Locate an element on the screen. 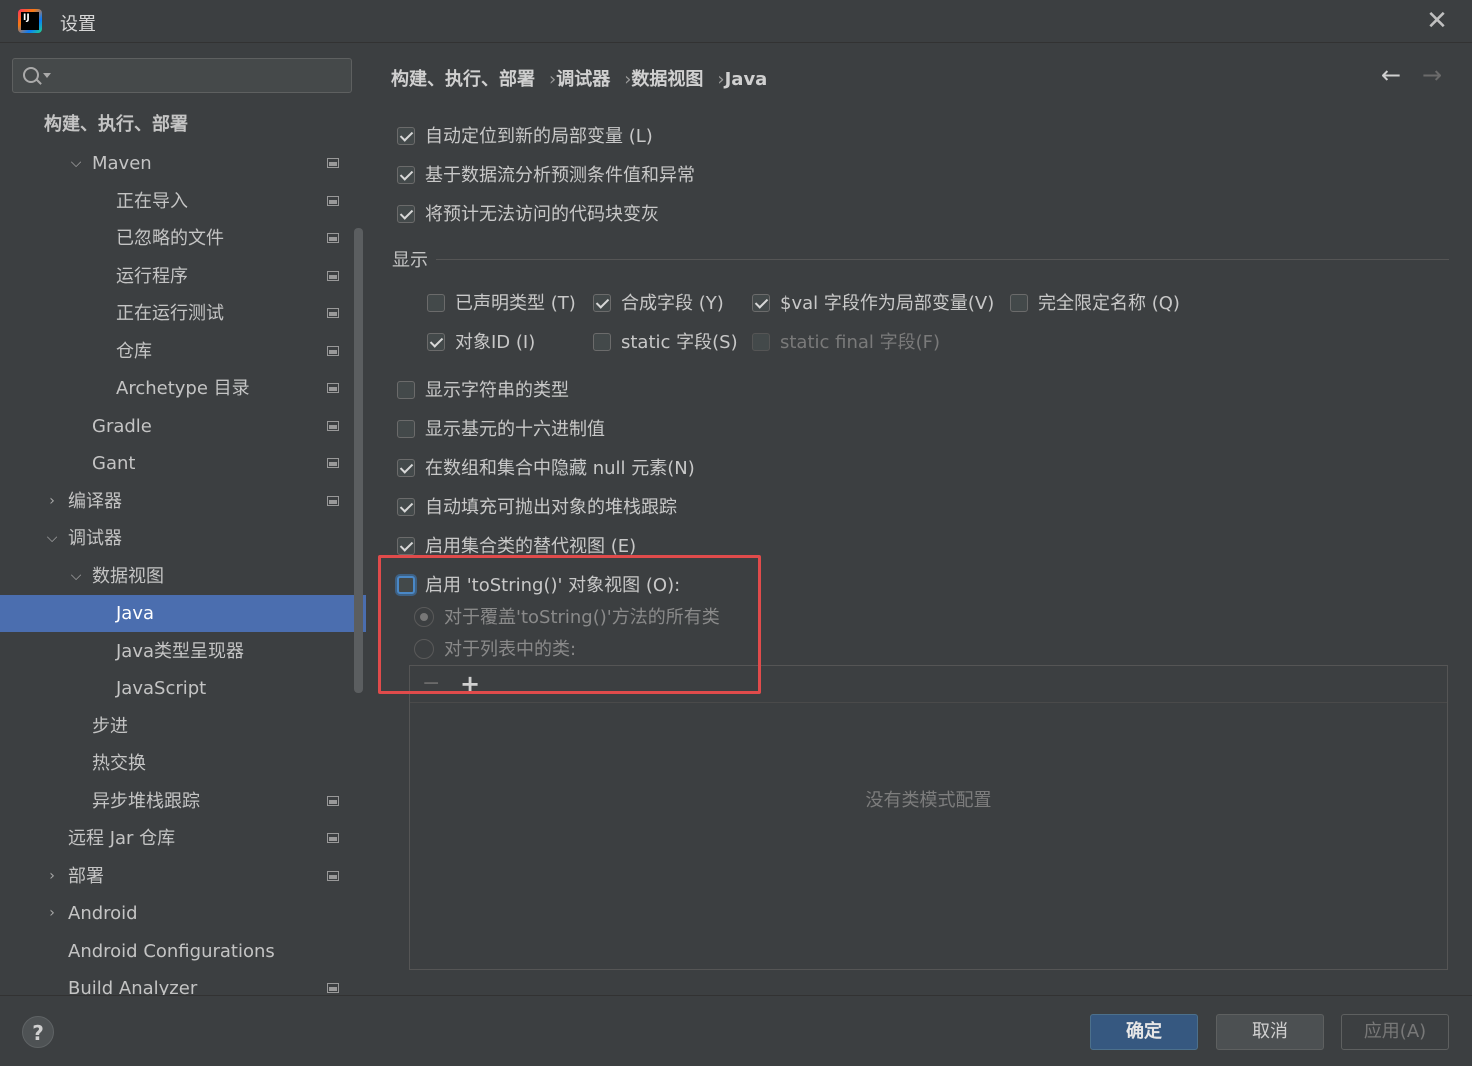 The image size is (1472, 1066). cancel-button: 取消 is located at coordinates (1270, 1032).